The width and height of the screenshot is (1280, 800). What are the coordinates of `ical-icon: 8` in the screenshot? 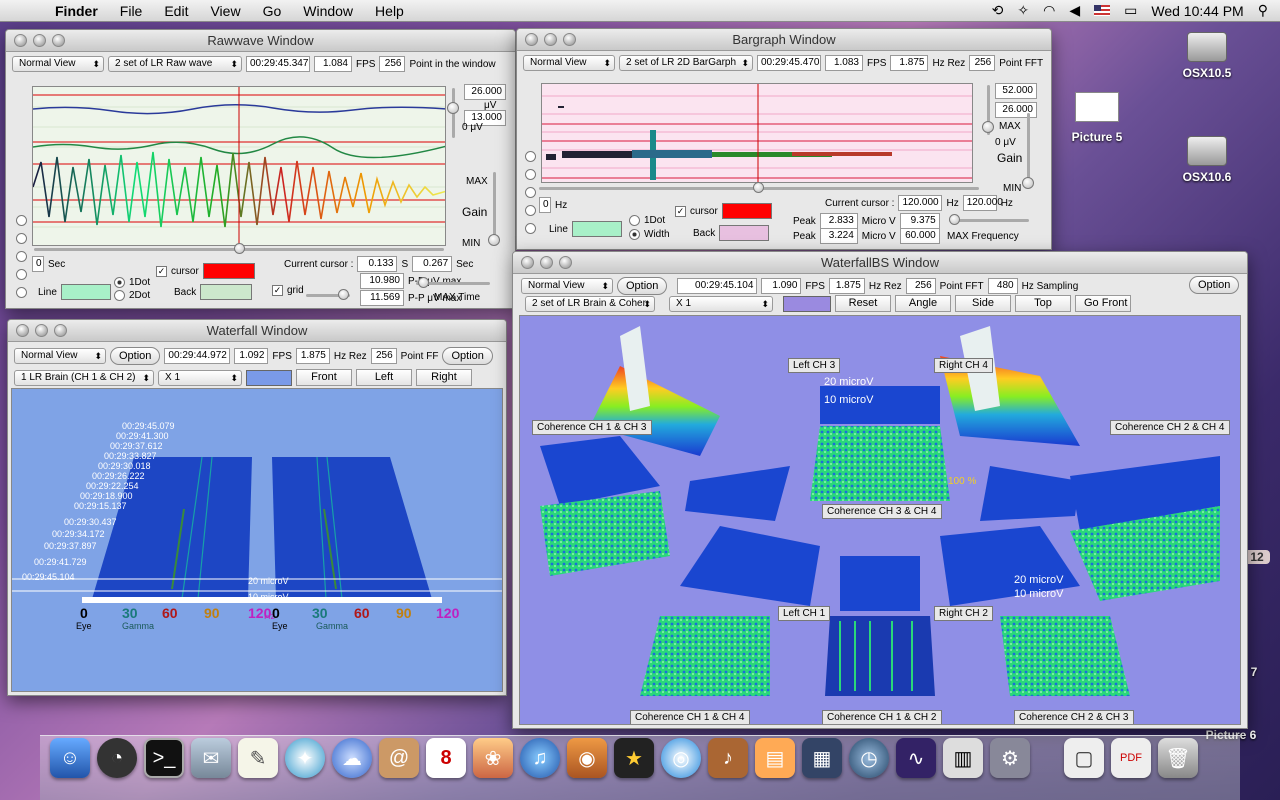 It's located at (446, 758).